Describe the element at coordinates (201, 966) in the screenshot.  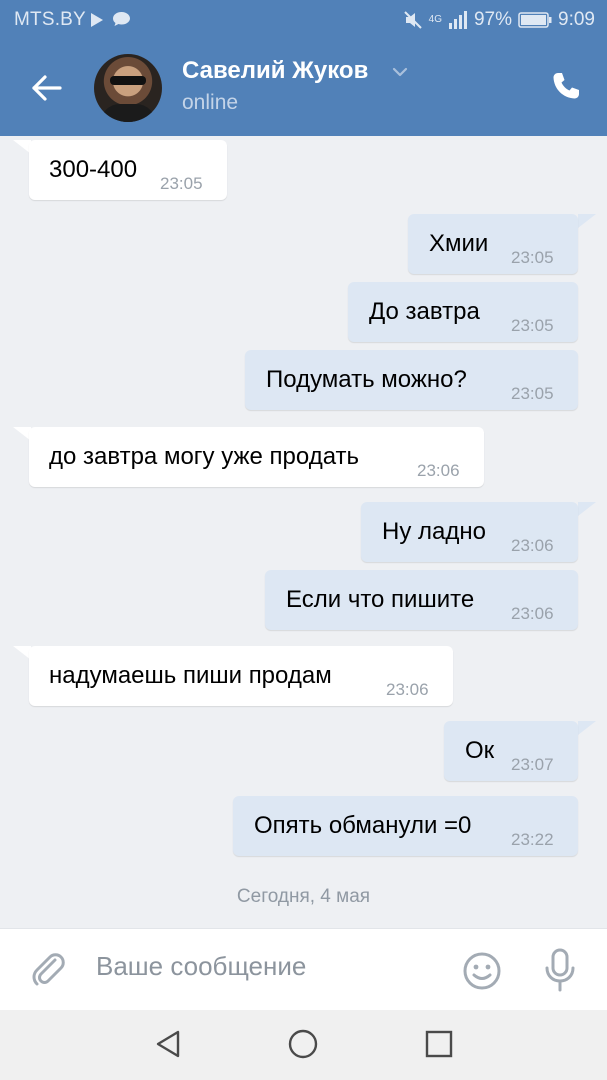
I see `message-input: Ваше сообщение` at that location.